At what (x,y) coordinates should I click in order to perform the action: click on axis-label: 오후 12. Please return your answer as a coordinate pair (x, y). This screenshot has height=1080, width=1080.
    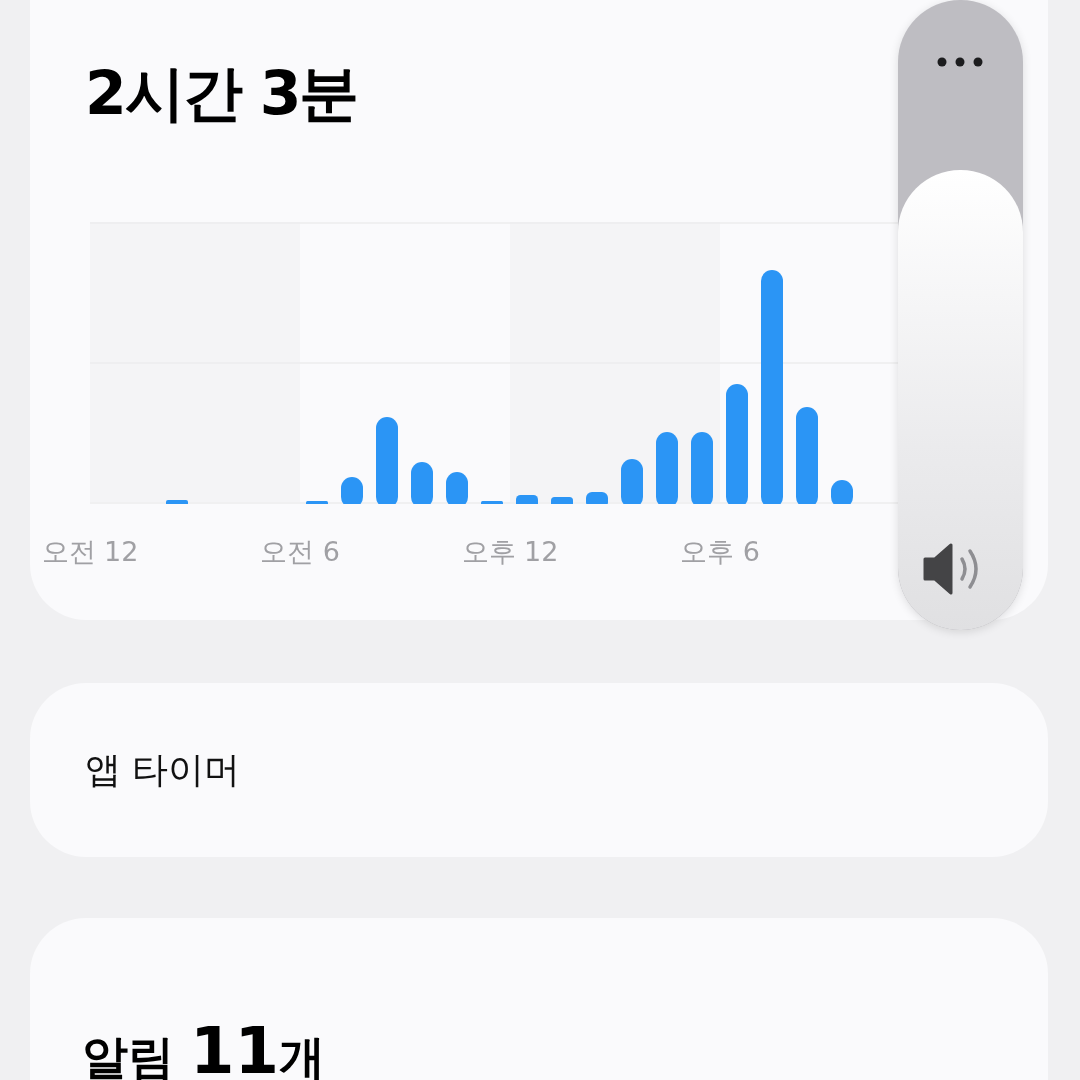
    Looking at the image, I should click on (510, 552).